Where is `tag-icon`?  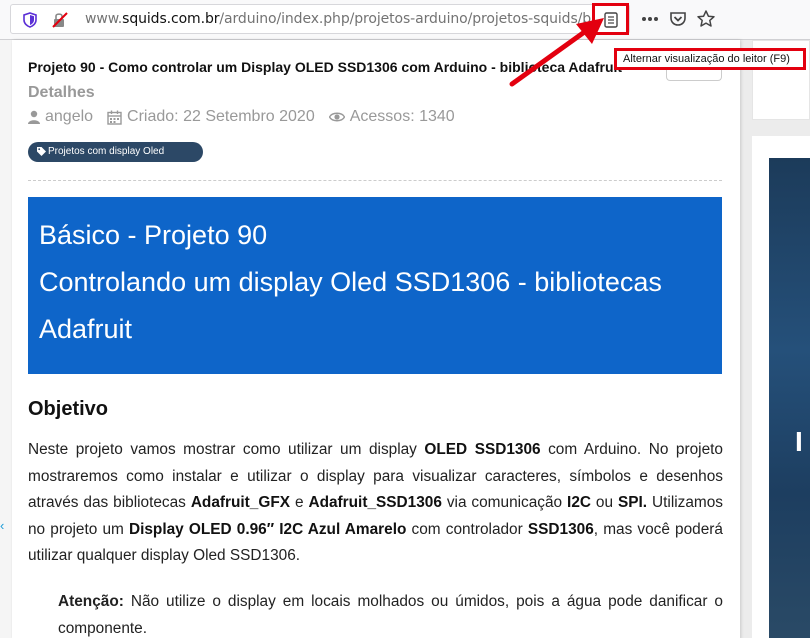
tag-icon is located at coordinates (41, 151).